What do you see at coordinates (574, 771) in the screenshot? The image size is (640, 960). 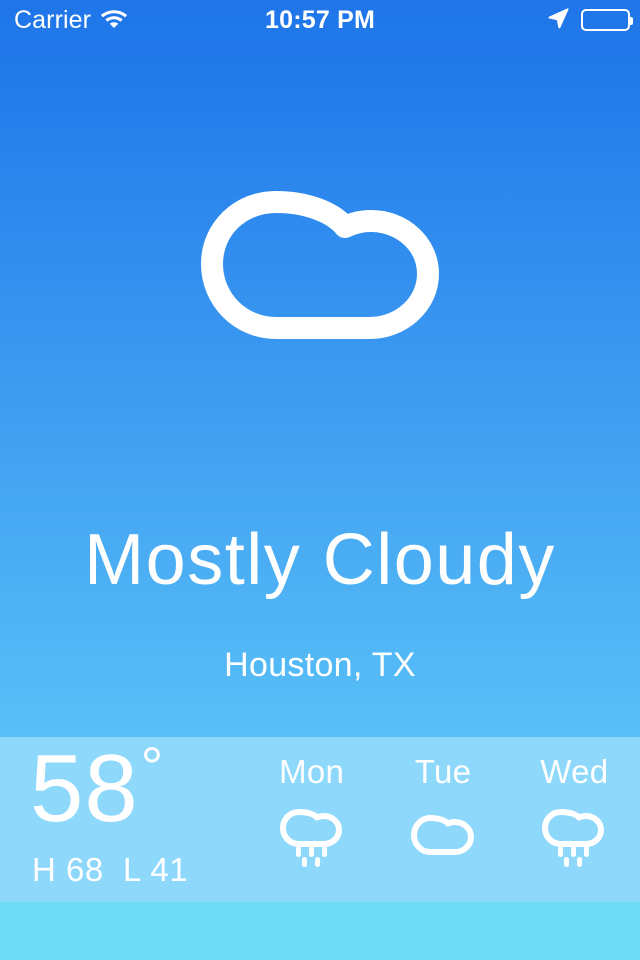 I see `forecast-day-label: Wed` at bounding box center [574, 771].